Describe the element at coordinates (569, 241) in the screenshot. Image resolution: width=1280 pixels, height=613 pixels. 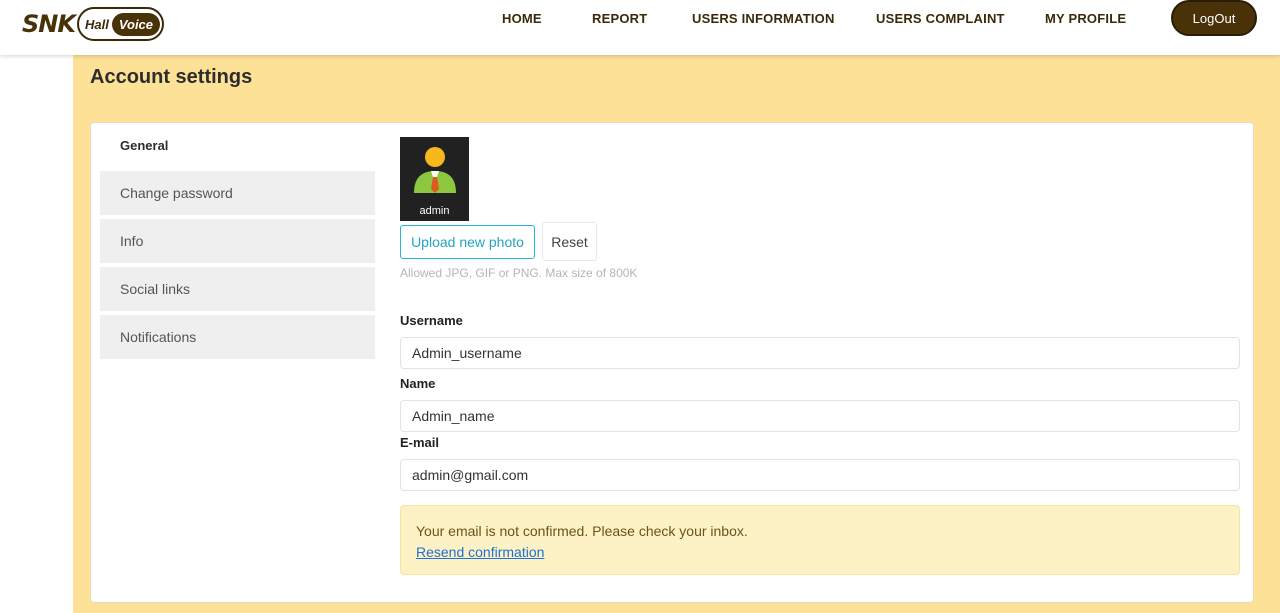
I see `reset-photo-button: Reset` at that location.